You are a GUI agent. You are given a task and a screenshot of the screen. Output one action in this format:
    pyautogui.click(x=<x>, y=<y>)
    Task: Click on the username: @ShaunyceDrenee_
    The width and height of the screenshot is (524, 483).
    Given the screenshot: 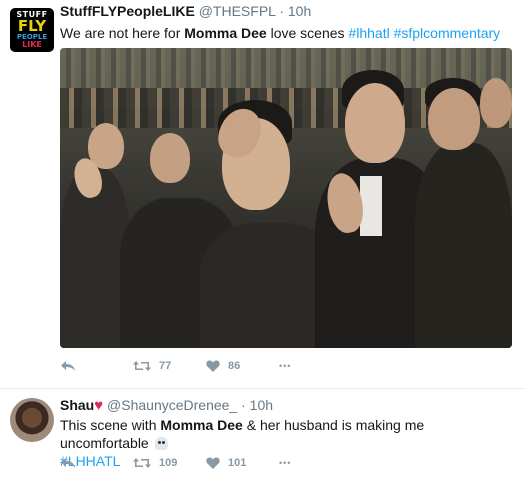 What is the action you would take?
    pyautogui.click(x=172, y=405)
    